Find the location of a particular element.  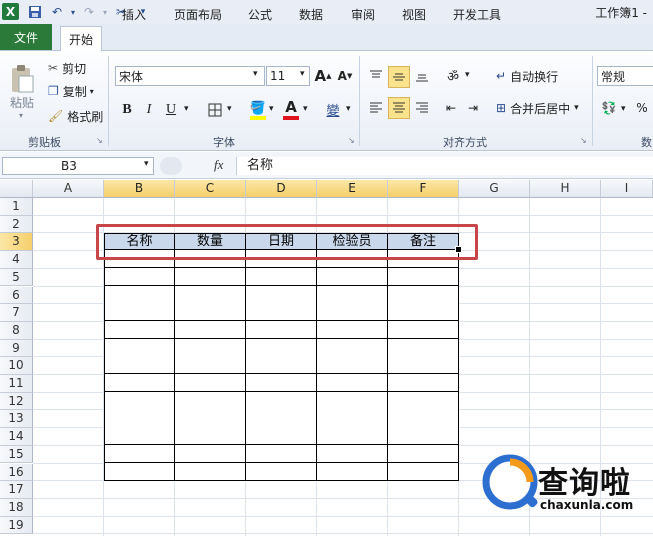

font-name-combo: 宋体 is located at coordinates (190, 76).